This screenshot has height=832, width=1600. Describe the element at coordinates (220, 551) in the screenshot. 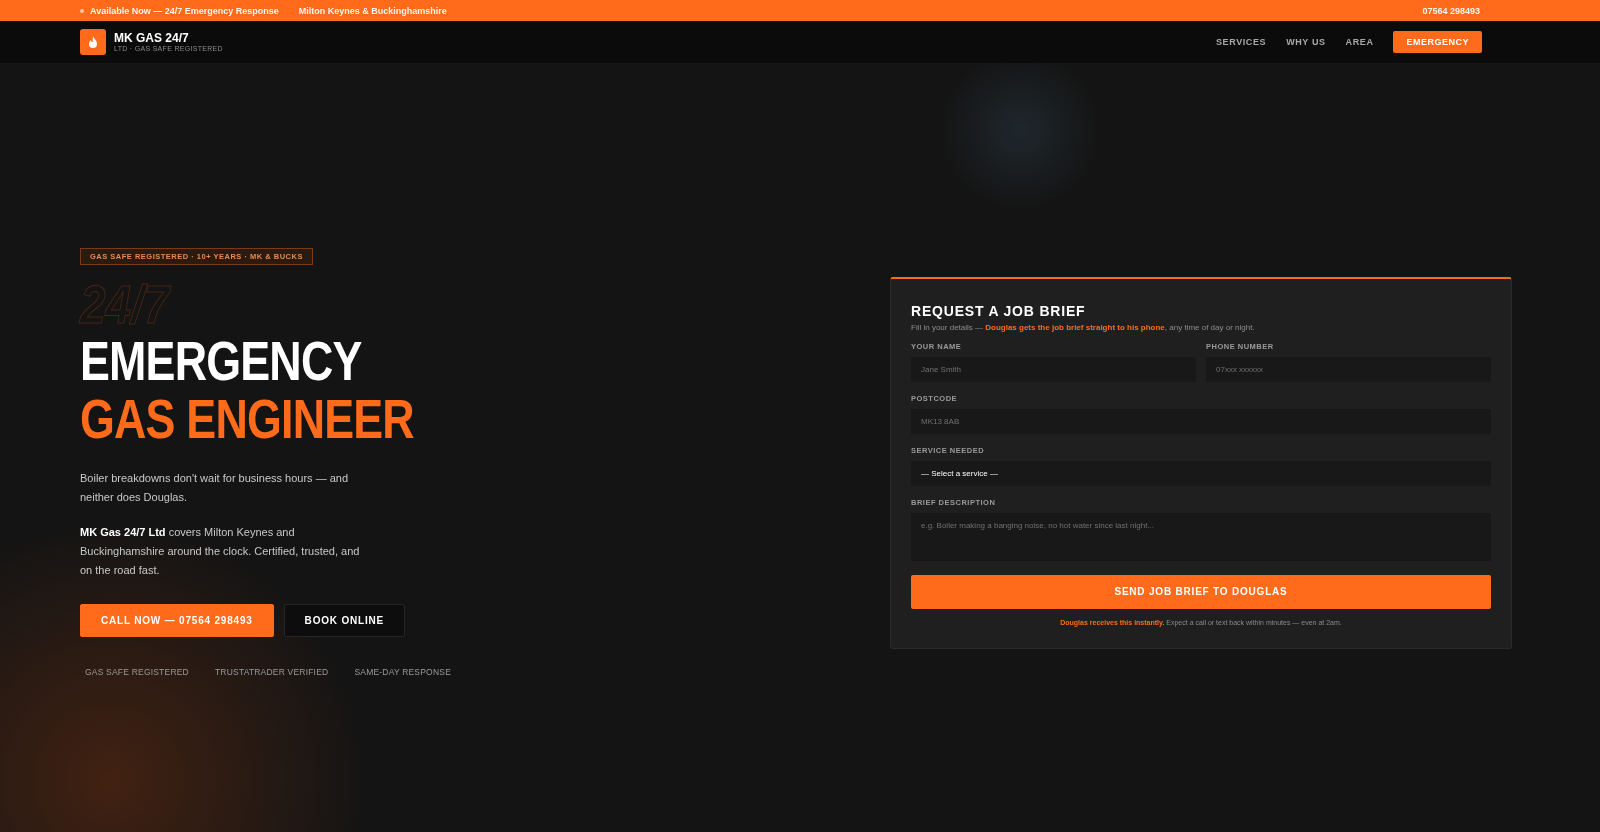

I see `hero-paragraph: MK Gas 24/7 Ltd covers Milton Keynes and Buckinghamshire around the clock. Certified, trusted, and on the road fast.` at that location.